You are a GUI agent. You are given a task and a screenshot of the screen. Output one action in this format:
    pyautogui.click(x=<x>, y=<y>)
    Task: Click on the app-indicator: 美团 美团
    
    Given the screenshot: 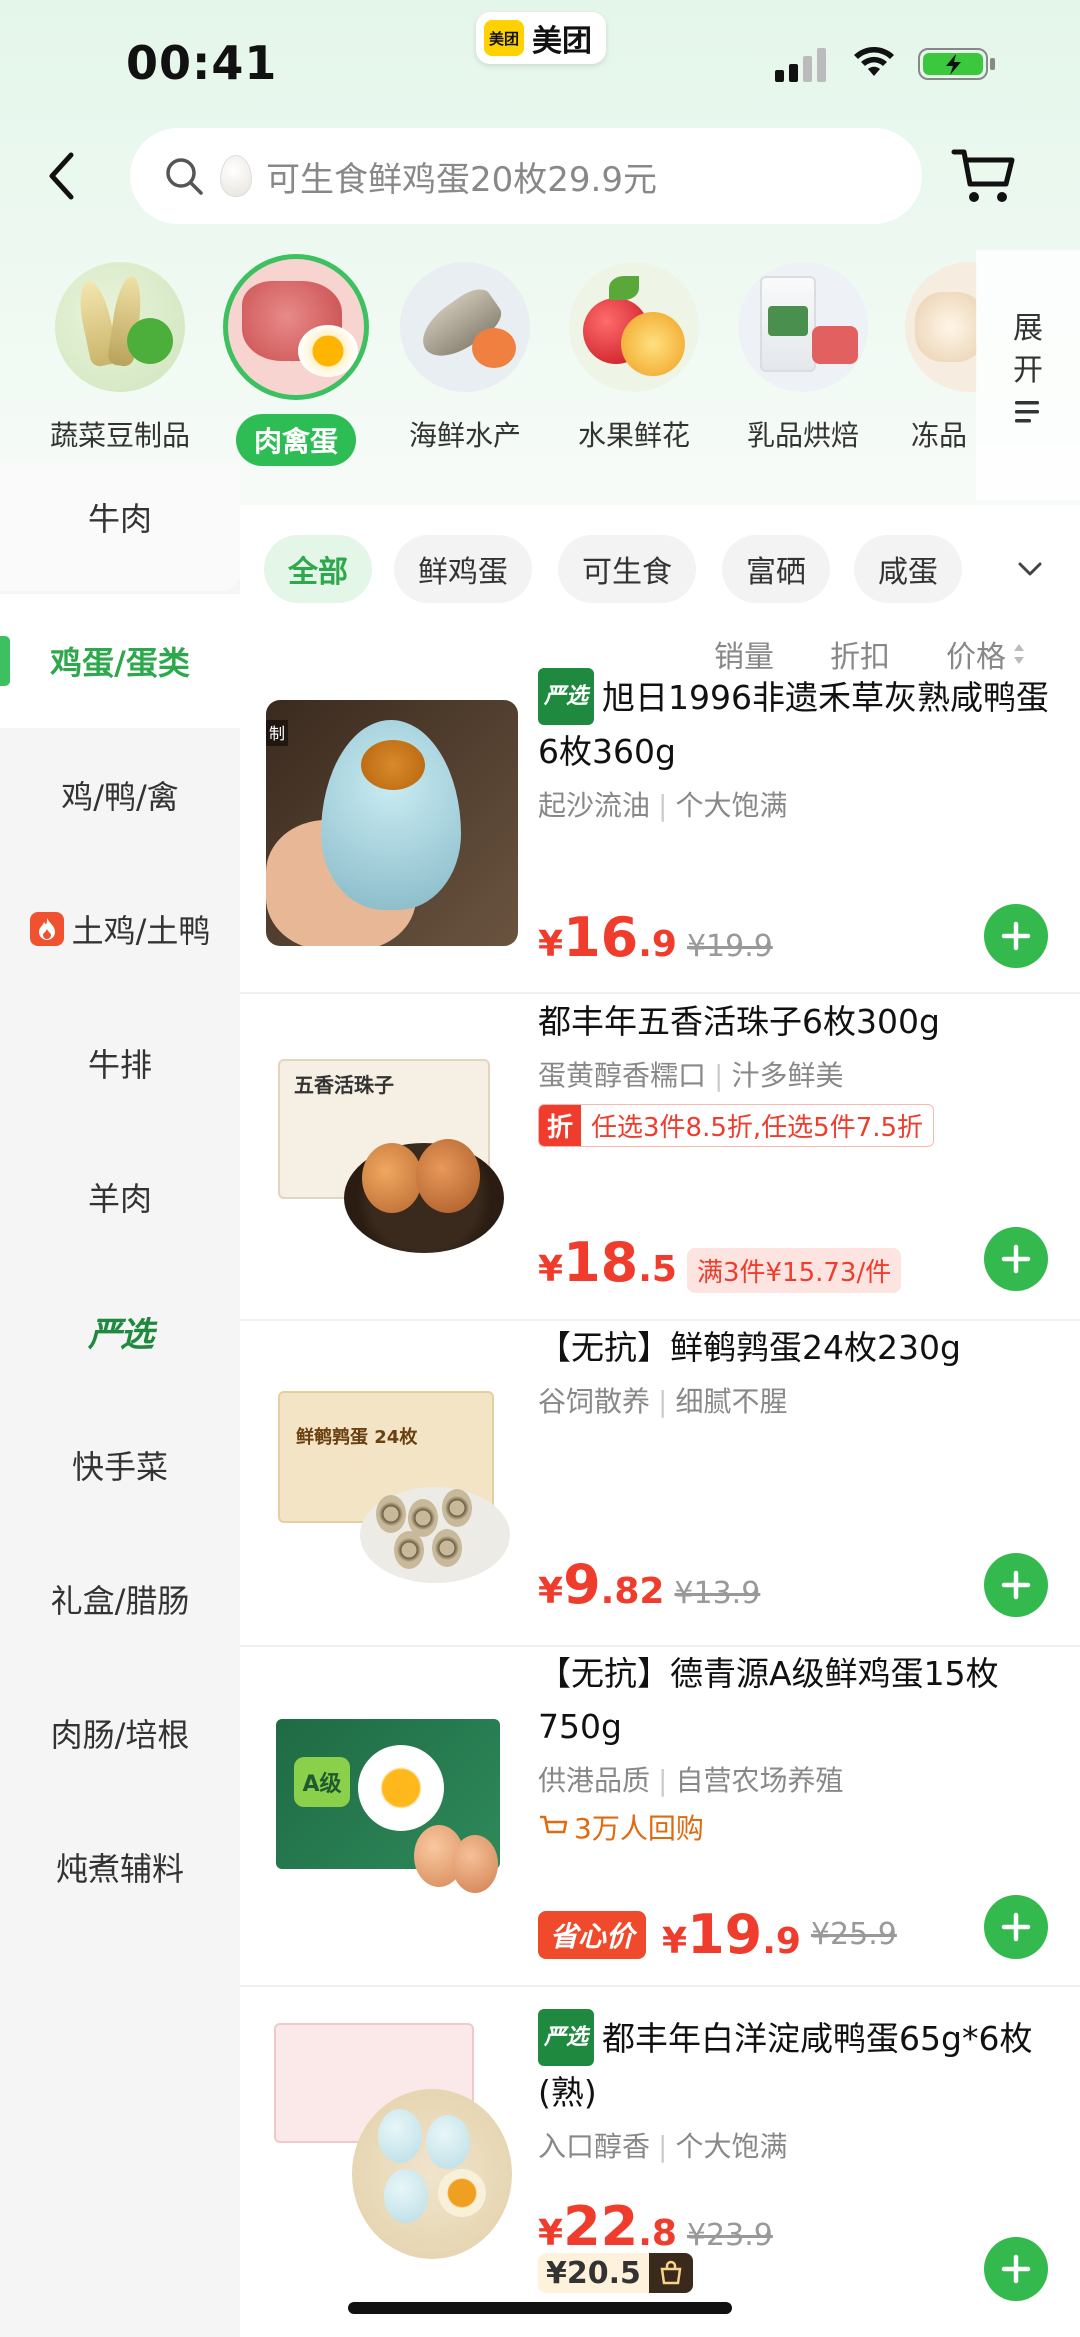 What is the action you would take?
    pyautogui.click(x=541, y=38)
    